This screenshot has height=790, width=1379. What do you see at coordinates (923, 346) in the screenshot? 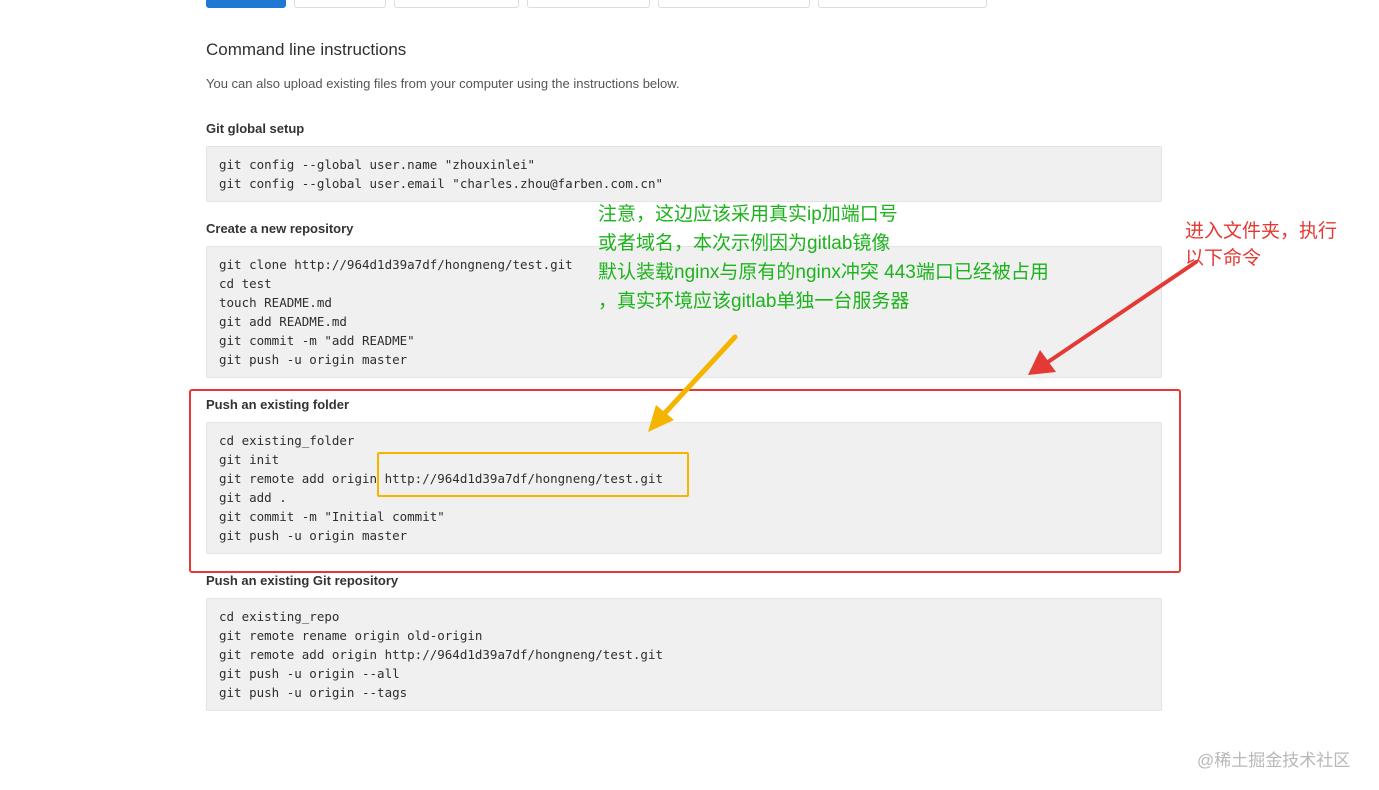
I see `annotation-arrows` at bounding box center [923, 346].